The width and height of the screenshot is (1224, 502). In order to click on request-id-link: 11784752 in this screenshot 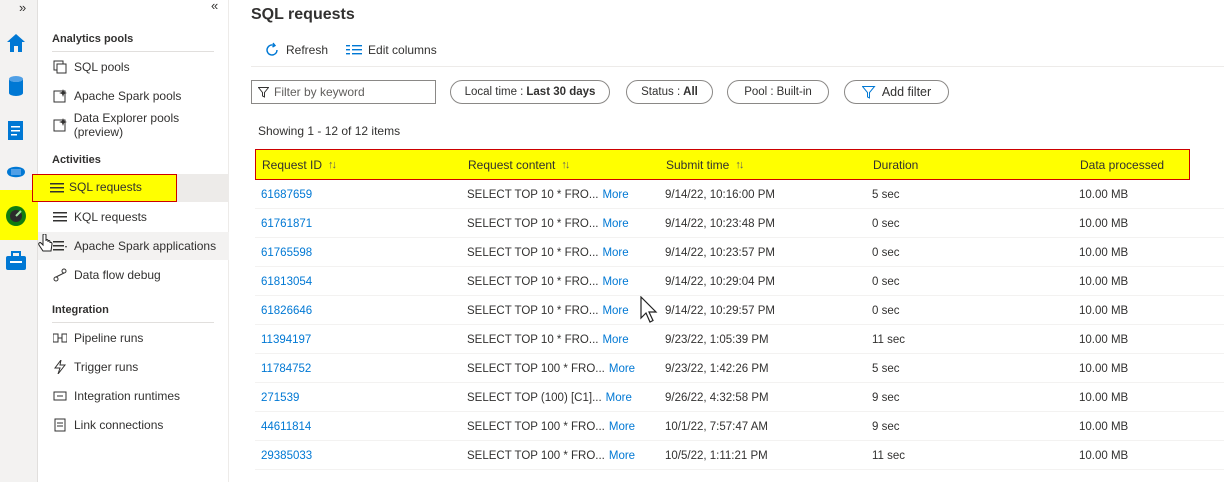, I will do `click(286, 368)`.